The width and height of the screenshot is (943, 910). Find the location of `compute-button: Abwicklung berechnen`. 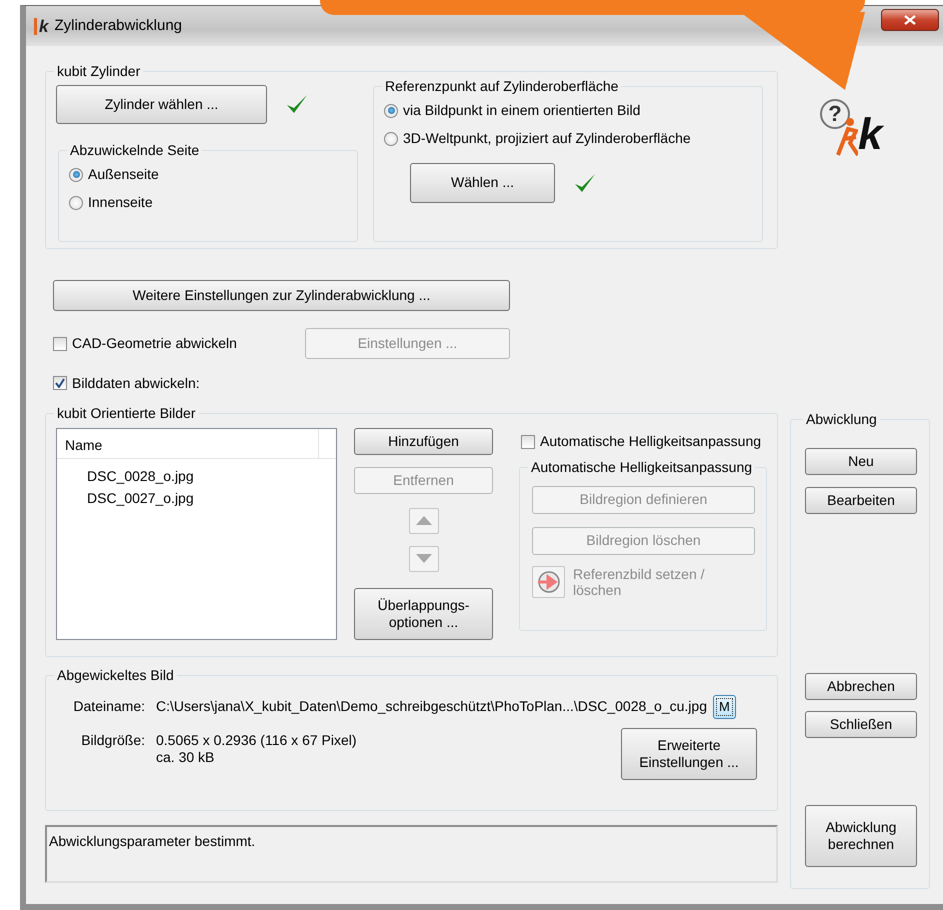

compute-button: Abwicklung berechnen is located at coordinates (861, 835).